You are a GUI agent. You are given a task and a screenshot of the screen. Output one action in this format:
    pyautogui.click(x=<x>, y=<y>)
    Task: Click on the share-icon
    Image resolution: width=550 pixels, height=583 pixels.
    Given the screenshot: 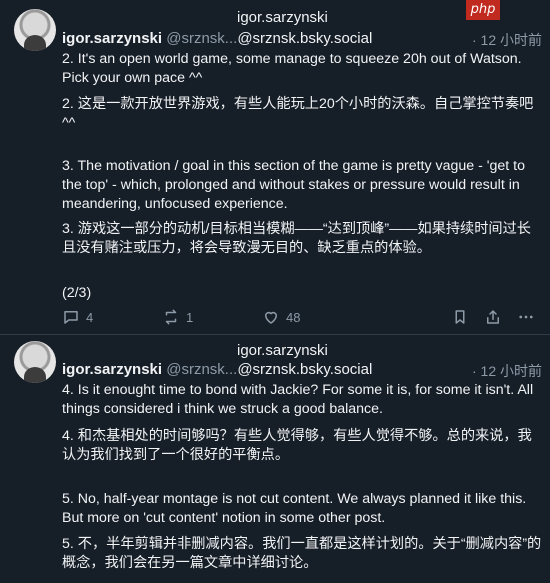 What is the action you would take?
    pyautogui.click(x=493, y=317)
    